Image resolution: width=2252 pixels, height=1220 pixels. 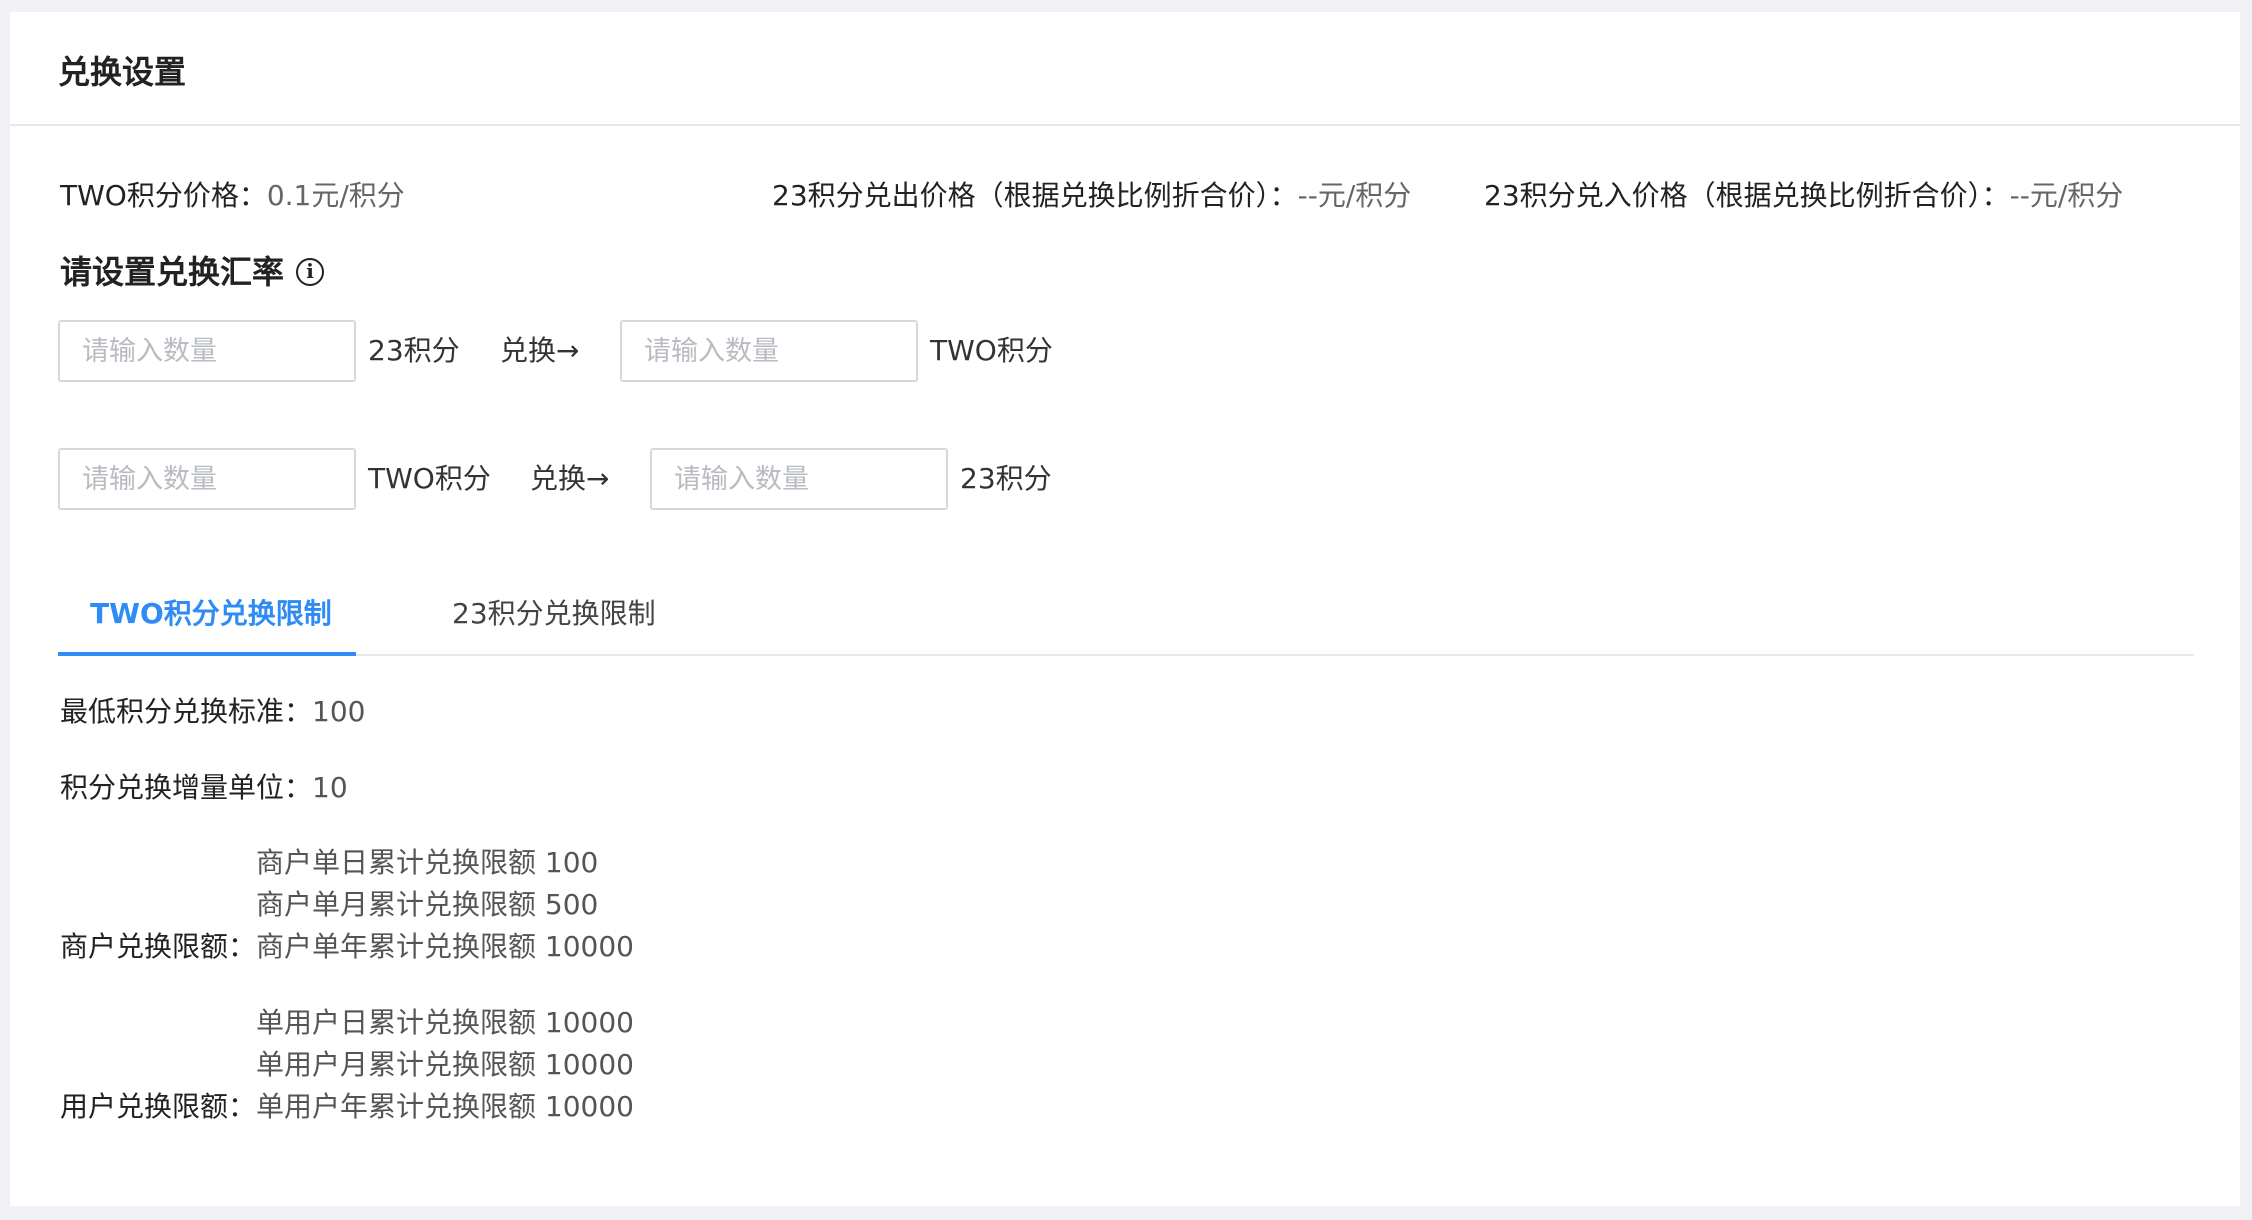 I want to click on page-title: 兑换设置, so click(x=122, y=72).